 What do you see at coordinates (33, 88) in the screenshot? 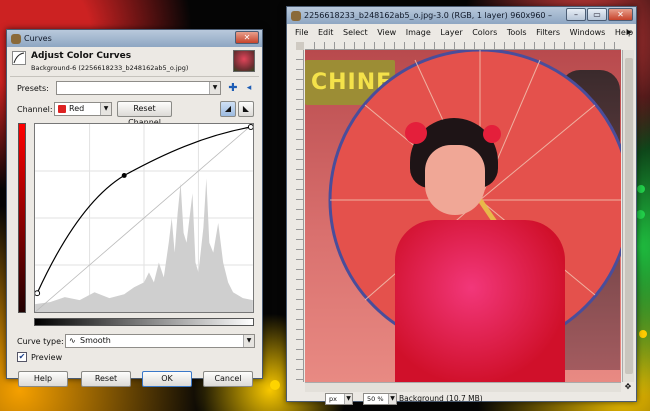
I see `presets-label: Presets:` at bounding box center [33, 88].